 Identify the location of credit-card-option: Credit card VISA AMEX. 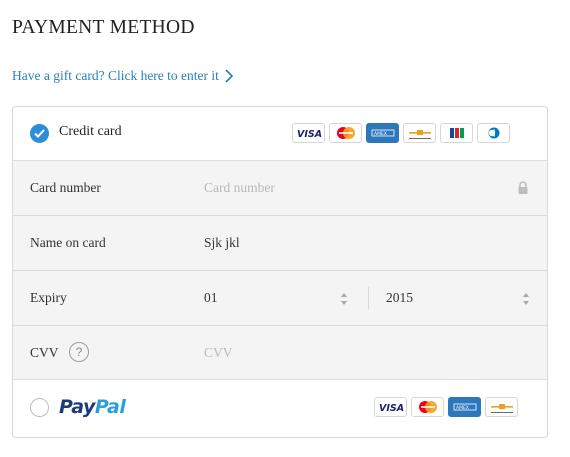
(280, 133).